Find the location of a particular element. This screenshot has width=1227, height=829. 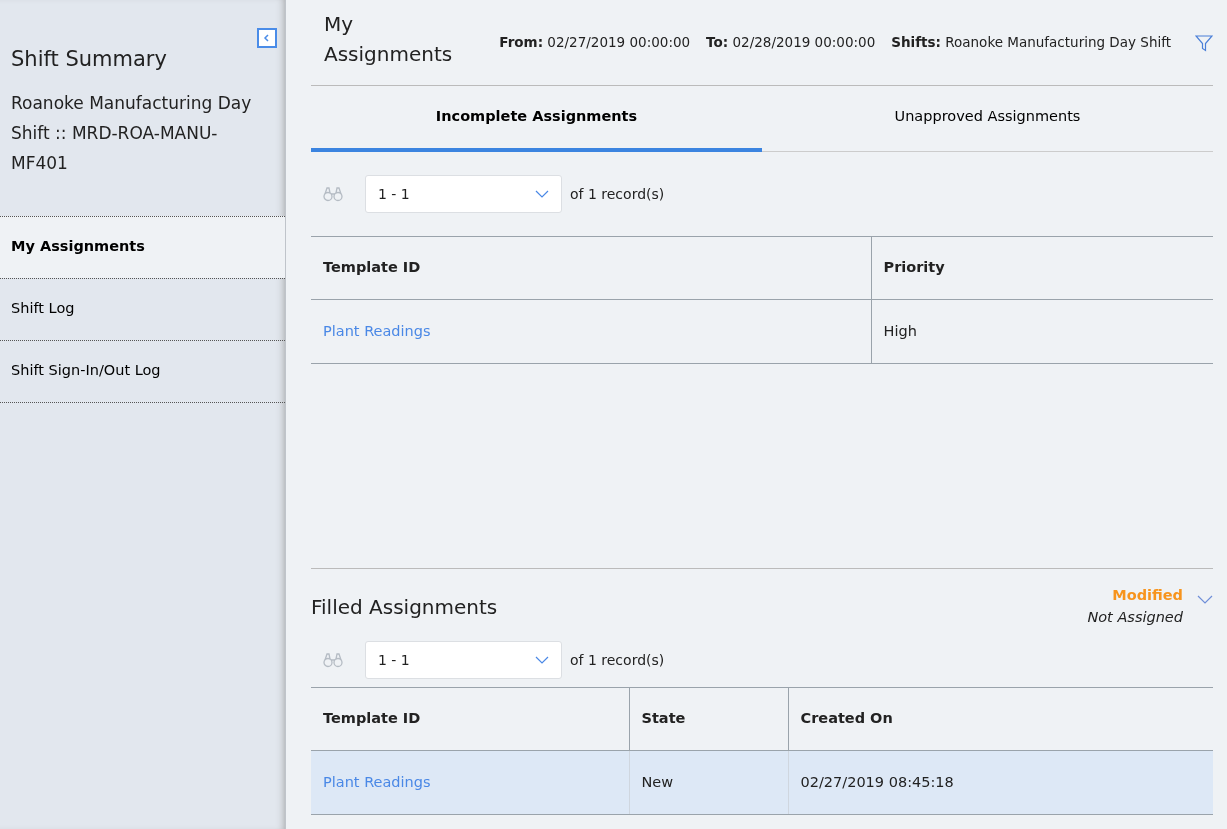

column-header: Priority is located at coordinates (1042, 268).